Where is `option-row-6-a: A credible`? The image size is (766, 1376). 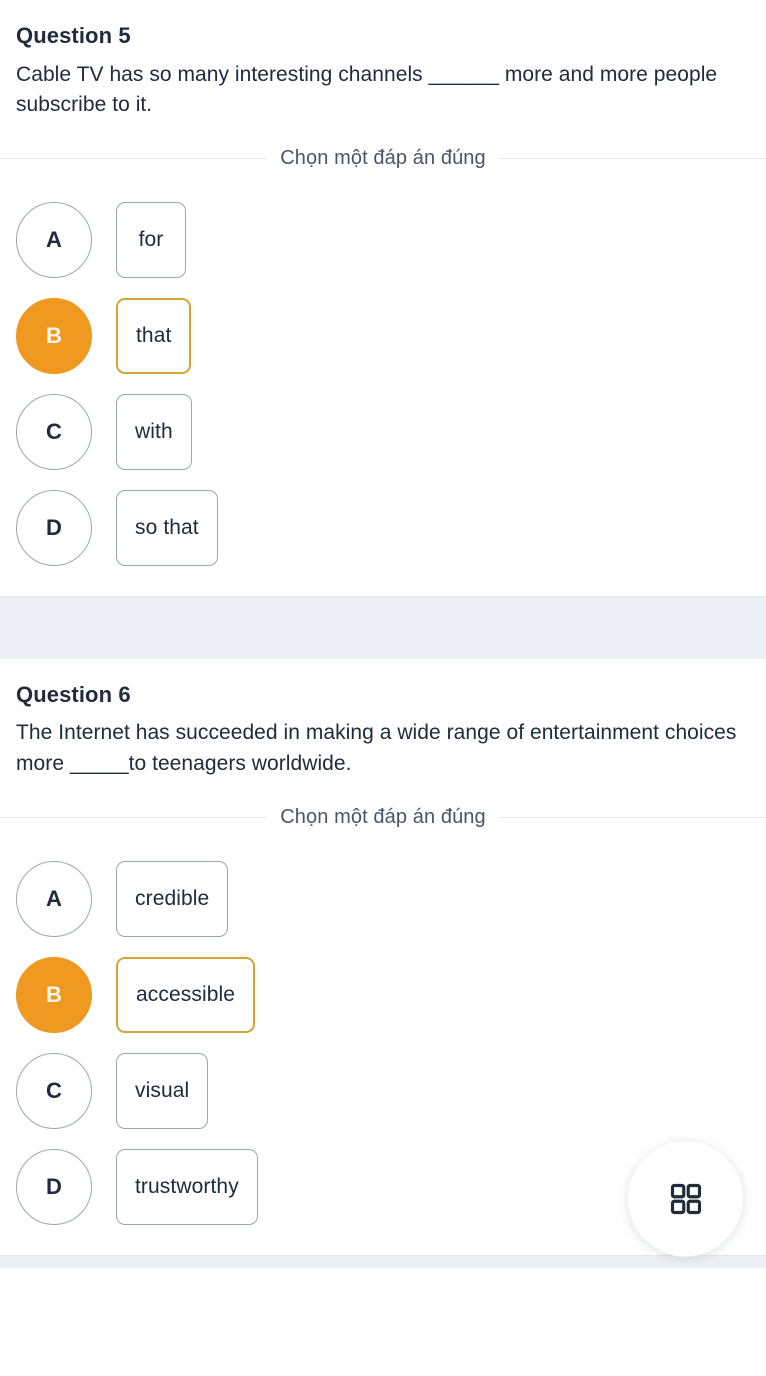
option-row-6-a: A credible is located at coordinates (383, 899).